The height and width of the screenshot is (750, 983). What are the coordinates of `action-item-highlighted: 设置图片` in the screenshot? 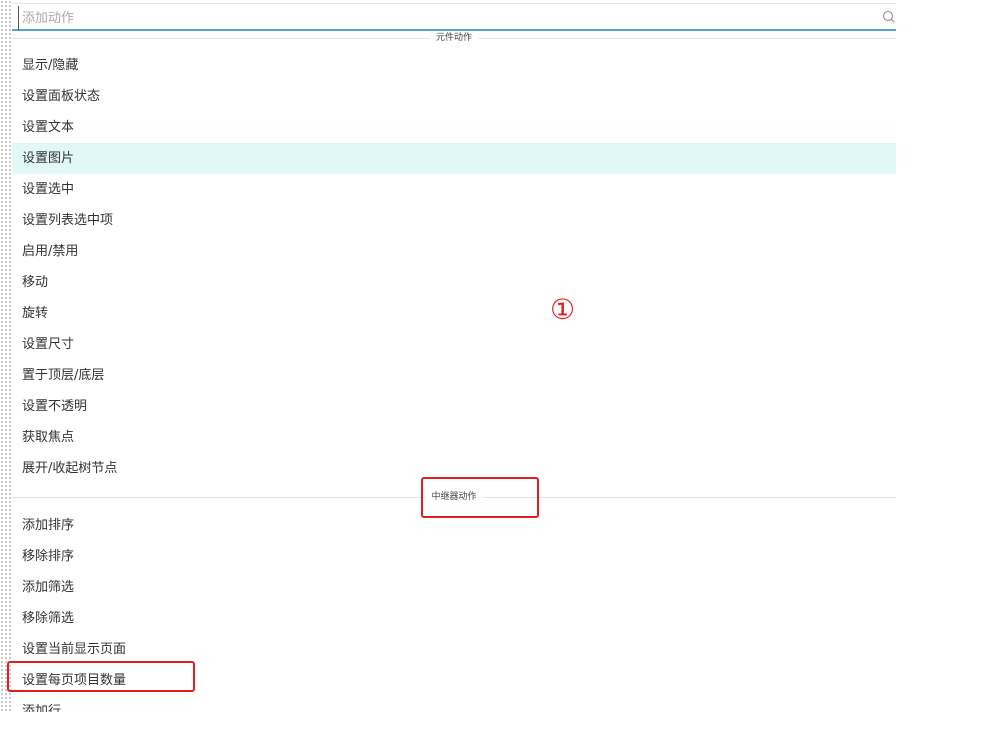 It's located at (454, 158).